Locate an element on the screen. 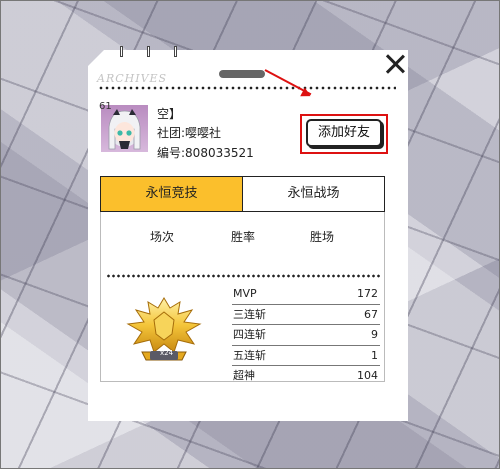 The height and width of the screenshot is (469, 500). avatar-portrait-icon is located at coordinates (124, 129).